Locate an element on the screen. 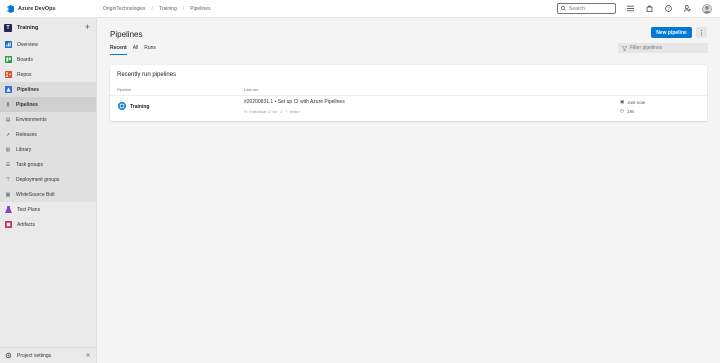  sidebar-subitem-deployment-groups: ⊤ Deployment groups is located at coordinates (48, 179).